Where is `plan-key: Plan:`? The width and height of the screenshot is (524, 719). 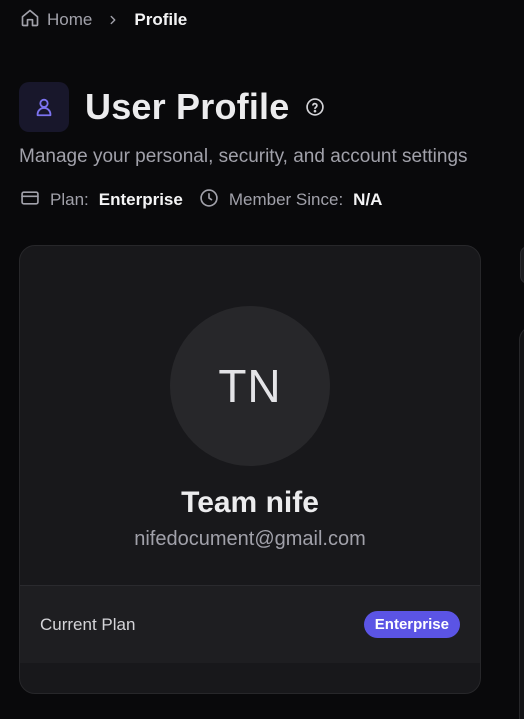
plan-key: Plan: is located at coordinates (69, 199).